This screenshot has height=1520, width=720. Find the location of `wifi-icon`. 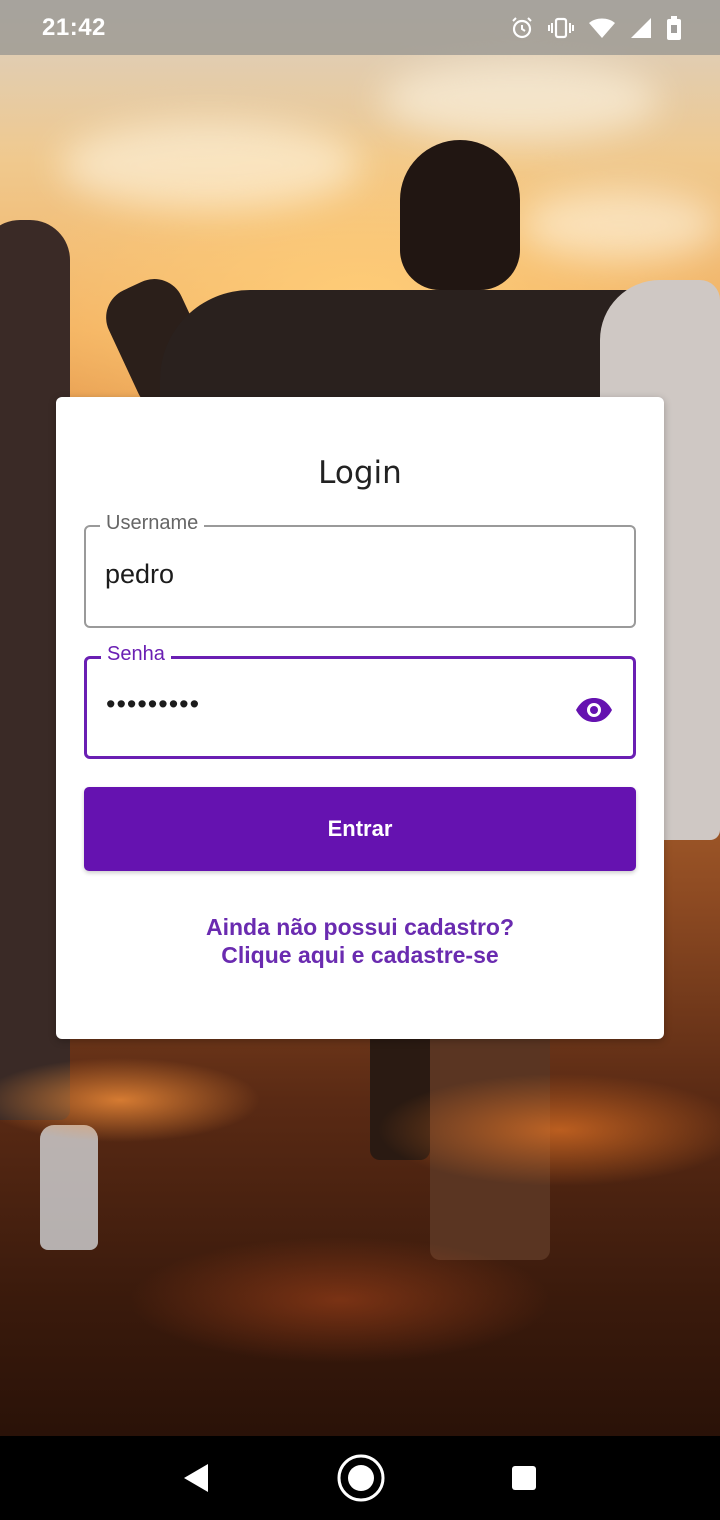

wifi-icon is located at coordinates (602, 28).